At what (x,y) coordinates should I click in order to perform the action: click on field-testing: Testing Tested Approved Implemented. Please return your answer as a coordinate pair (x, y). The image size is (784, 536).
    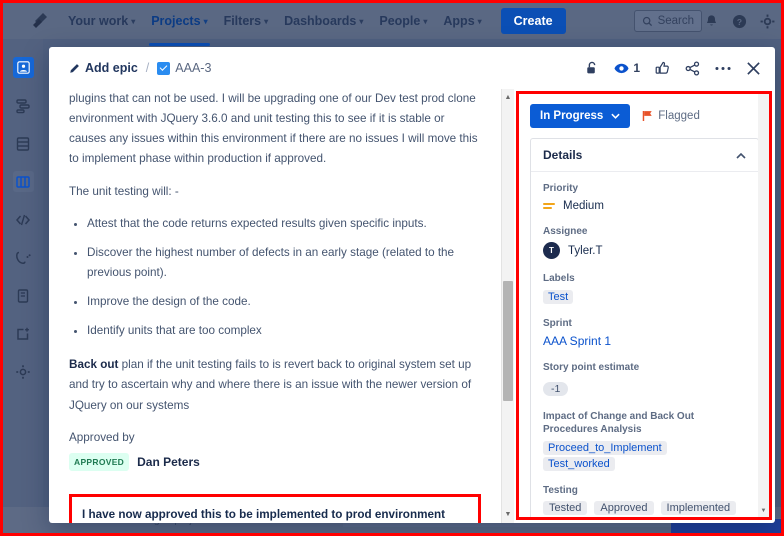
    Looking at the image, I should click on (644, 499).